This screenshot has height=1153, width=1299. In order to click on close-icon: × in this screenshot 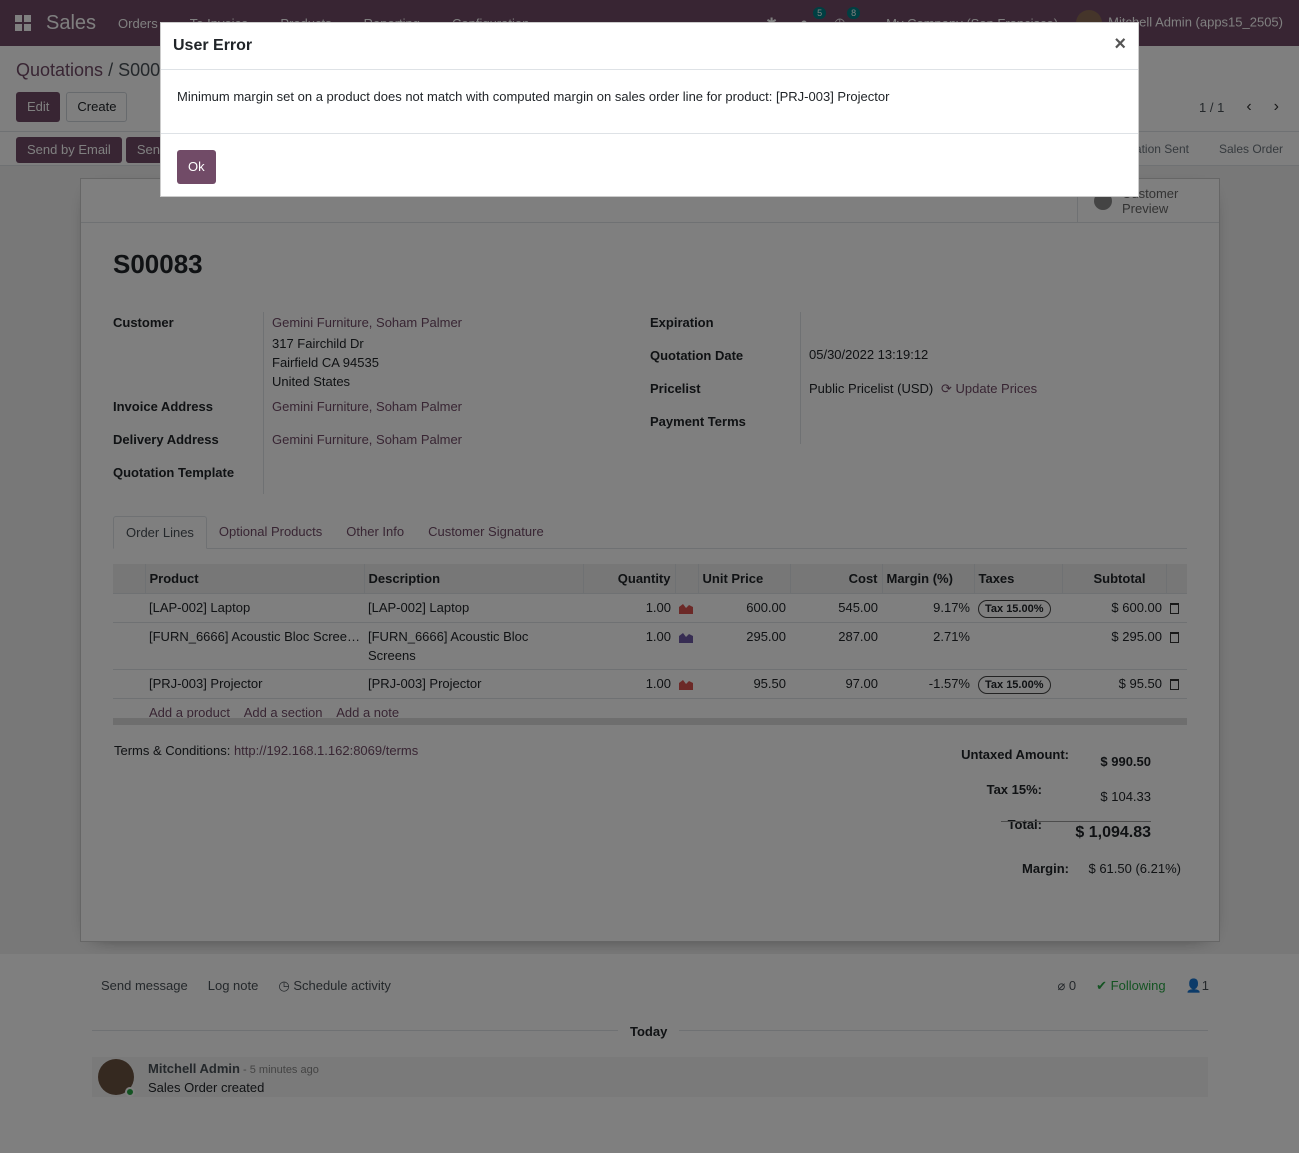, I will do `click(1120, 44)`.